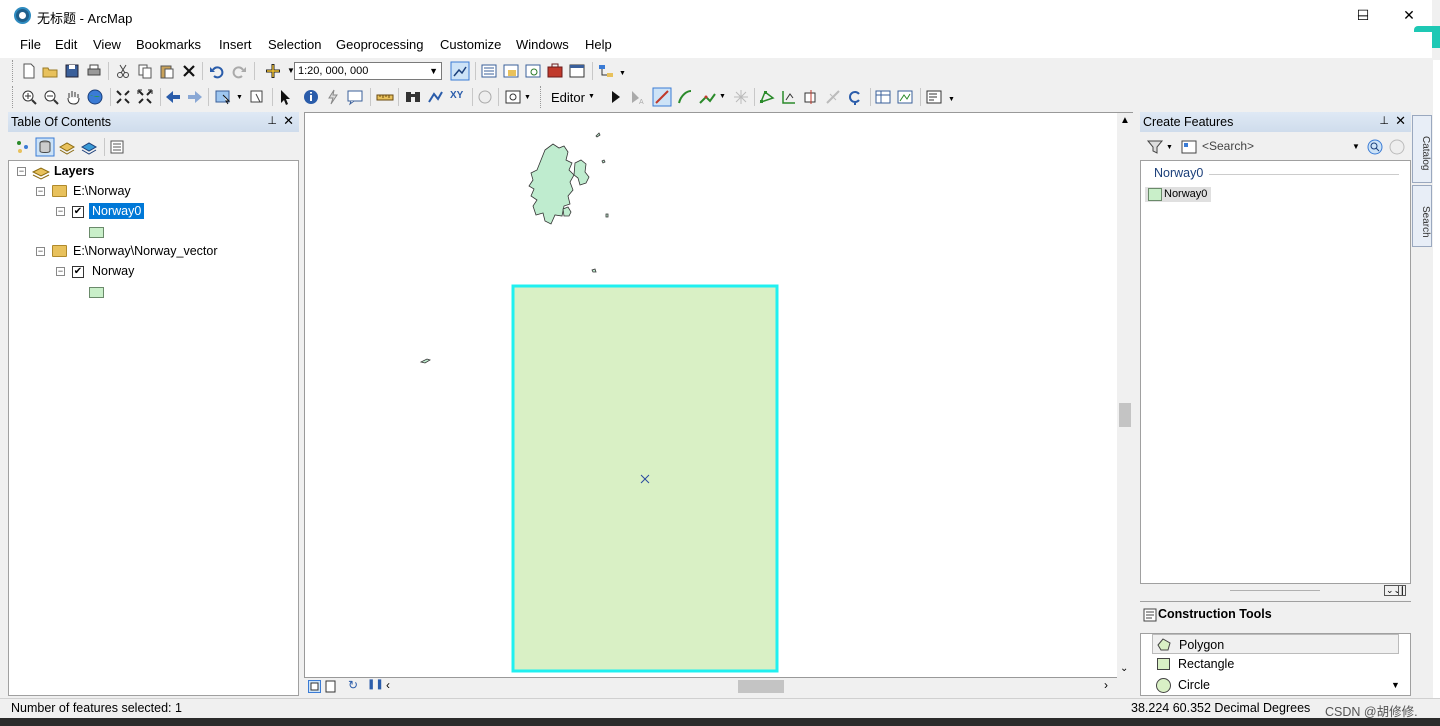 The width and height of the screenshot is (1440, 726). I want to click on collapse-group-norway-vector-icon: −, so click(40, 251).